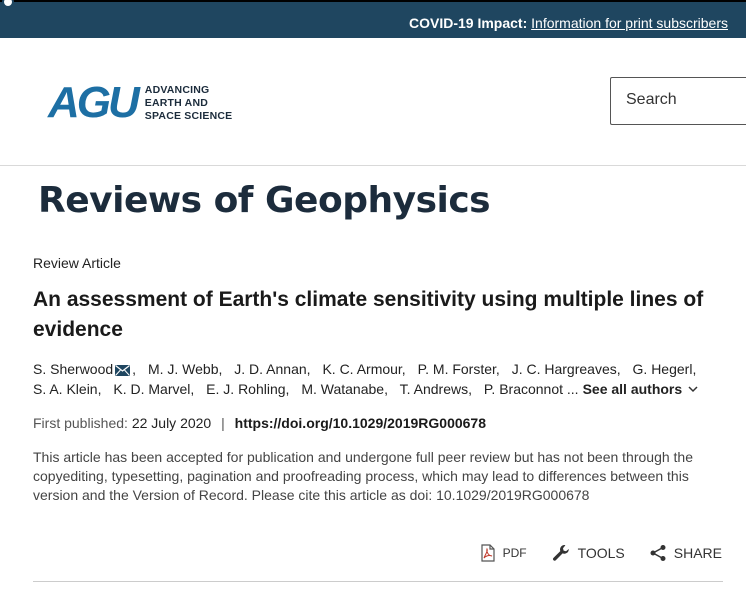  Describe the element at coordinates (171, 423) in the screenshot. I see `first-published-date: 22 July 2020` at that location.